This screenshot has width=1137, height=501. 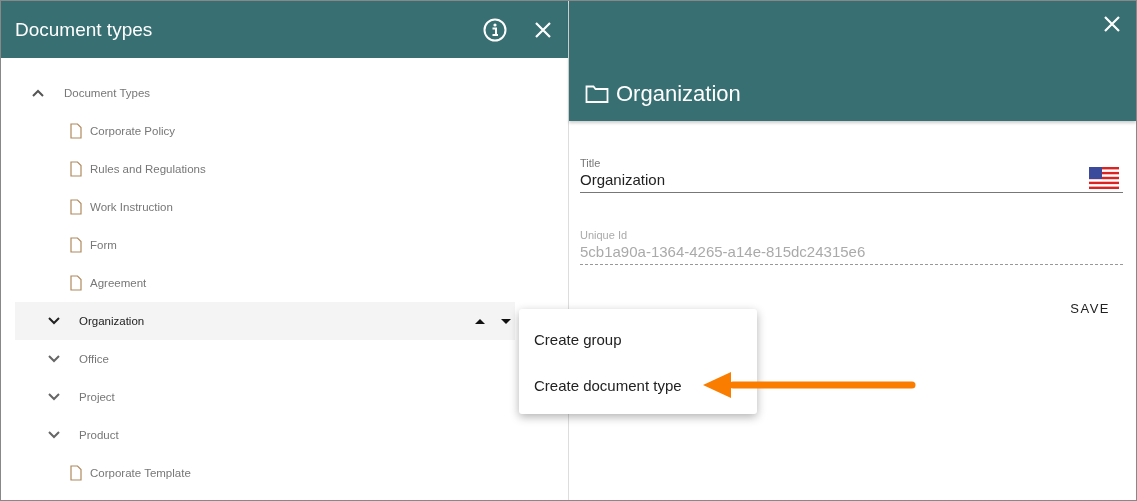 What do you see at coordinates (84, 29) in the screenshot?
I see `panel-title: Document types` at bounding box center [84, 29].